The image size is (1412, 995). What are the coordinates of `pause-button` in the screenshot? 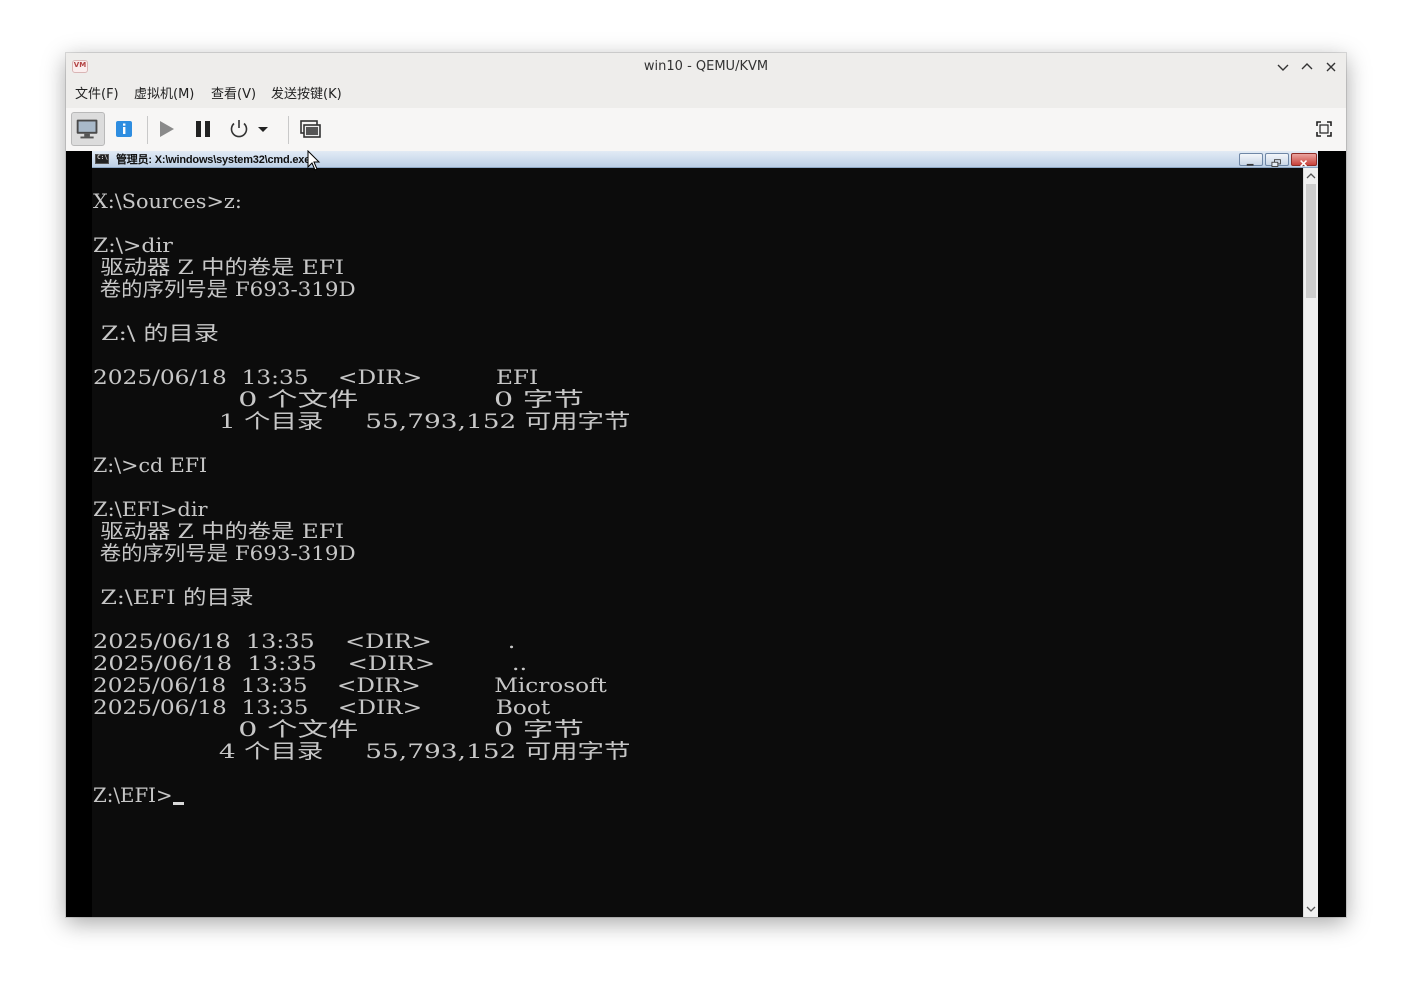 It's located at (203, 129).